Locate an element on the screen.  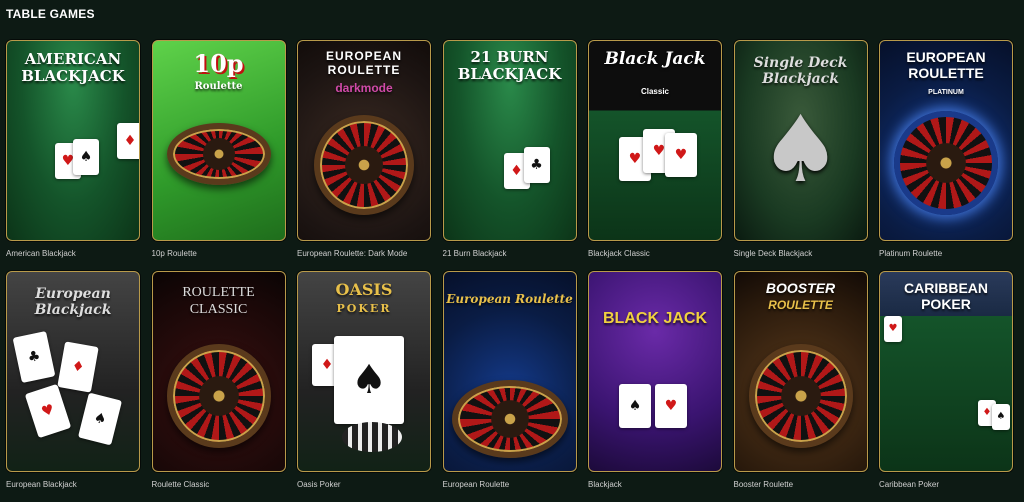
game-thumbnail: BLACK JACK ♠ ♥ is located at coordinates (655, 371).